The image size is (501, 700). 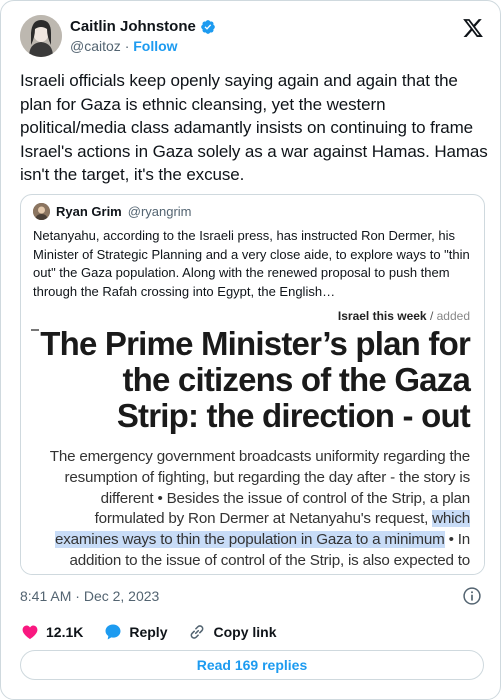 I want to click on quoted-tweet-header: Ryan Grim @ryangrim, so click(x=112, y=211).